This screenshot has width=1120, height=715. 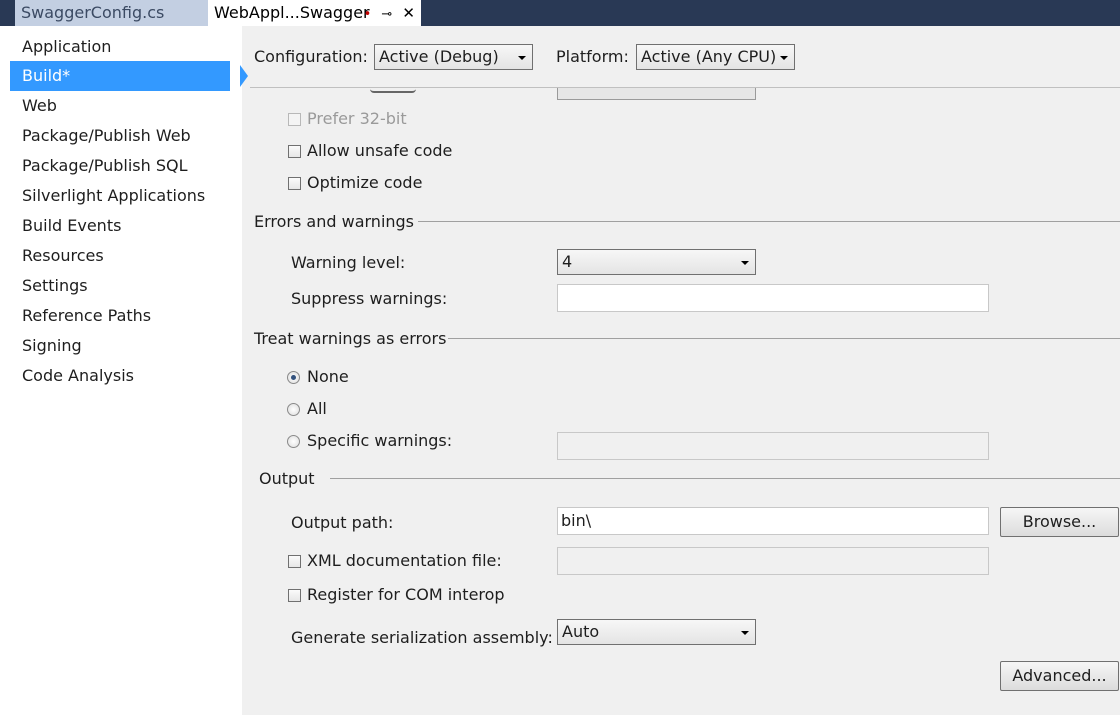 What do you see at coordinates (52, 345) in the screenshot?
I see `sidebar-item-label: Signing` at bounding box center [52, 345].